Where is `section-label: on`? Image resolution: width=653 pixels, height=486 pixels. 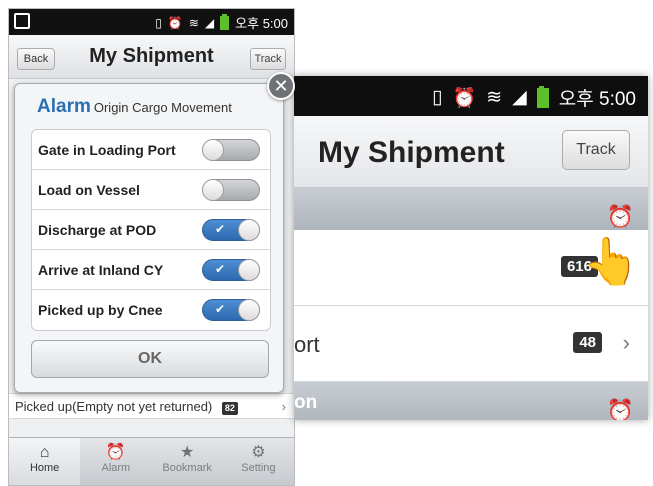
section-label: on is located at coordinates (306, 402).